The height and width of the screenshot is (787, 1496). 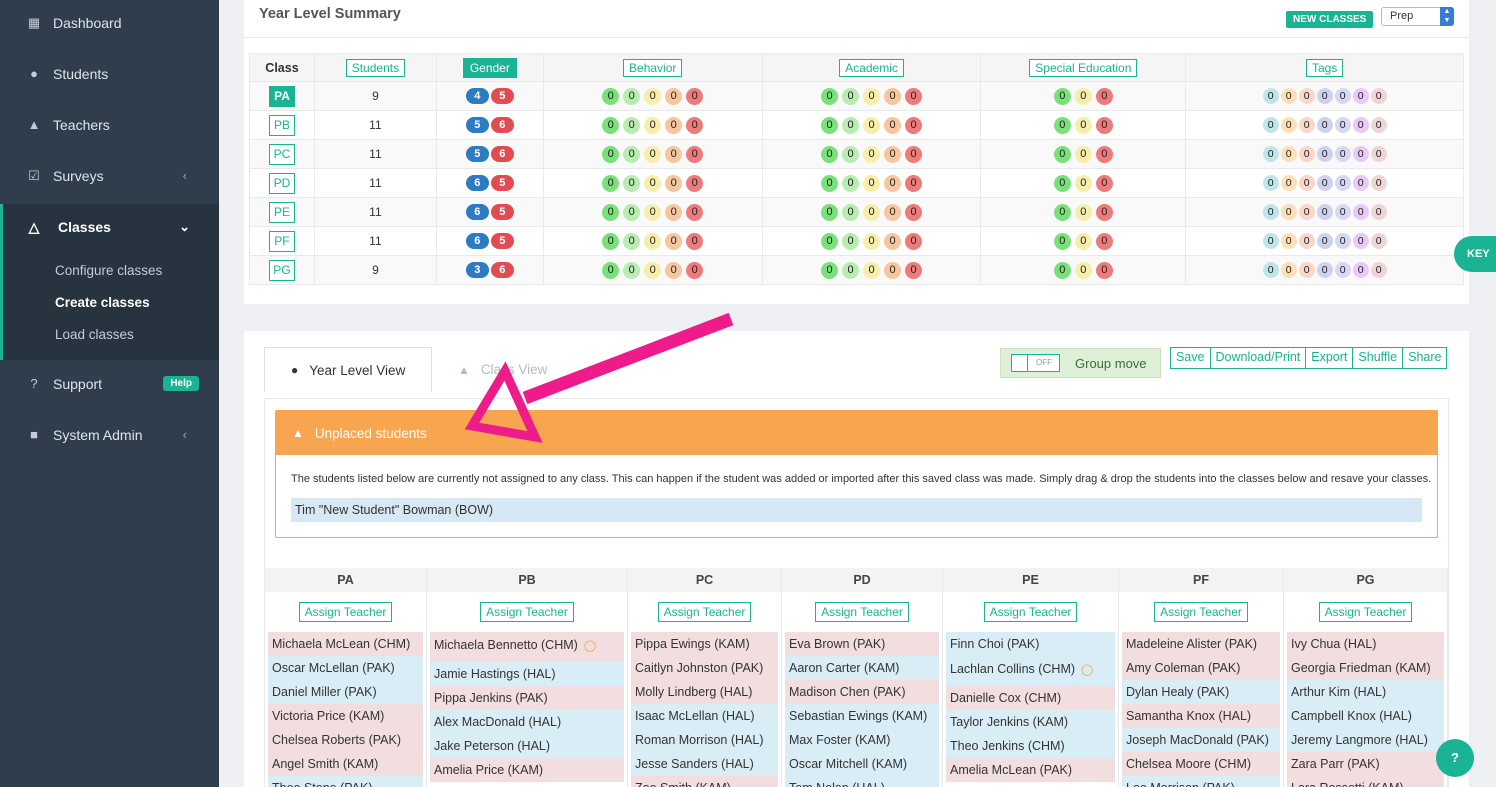 I want to click on student-card: Caitlyn Johnston (PAK), so click(x=704, y=668).